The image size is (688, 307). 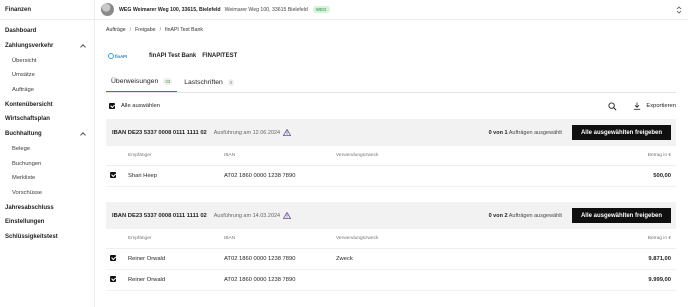 I want to click on sidebar-item-label: Schlüssigkeitstest, so click(x=31, y=236).